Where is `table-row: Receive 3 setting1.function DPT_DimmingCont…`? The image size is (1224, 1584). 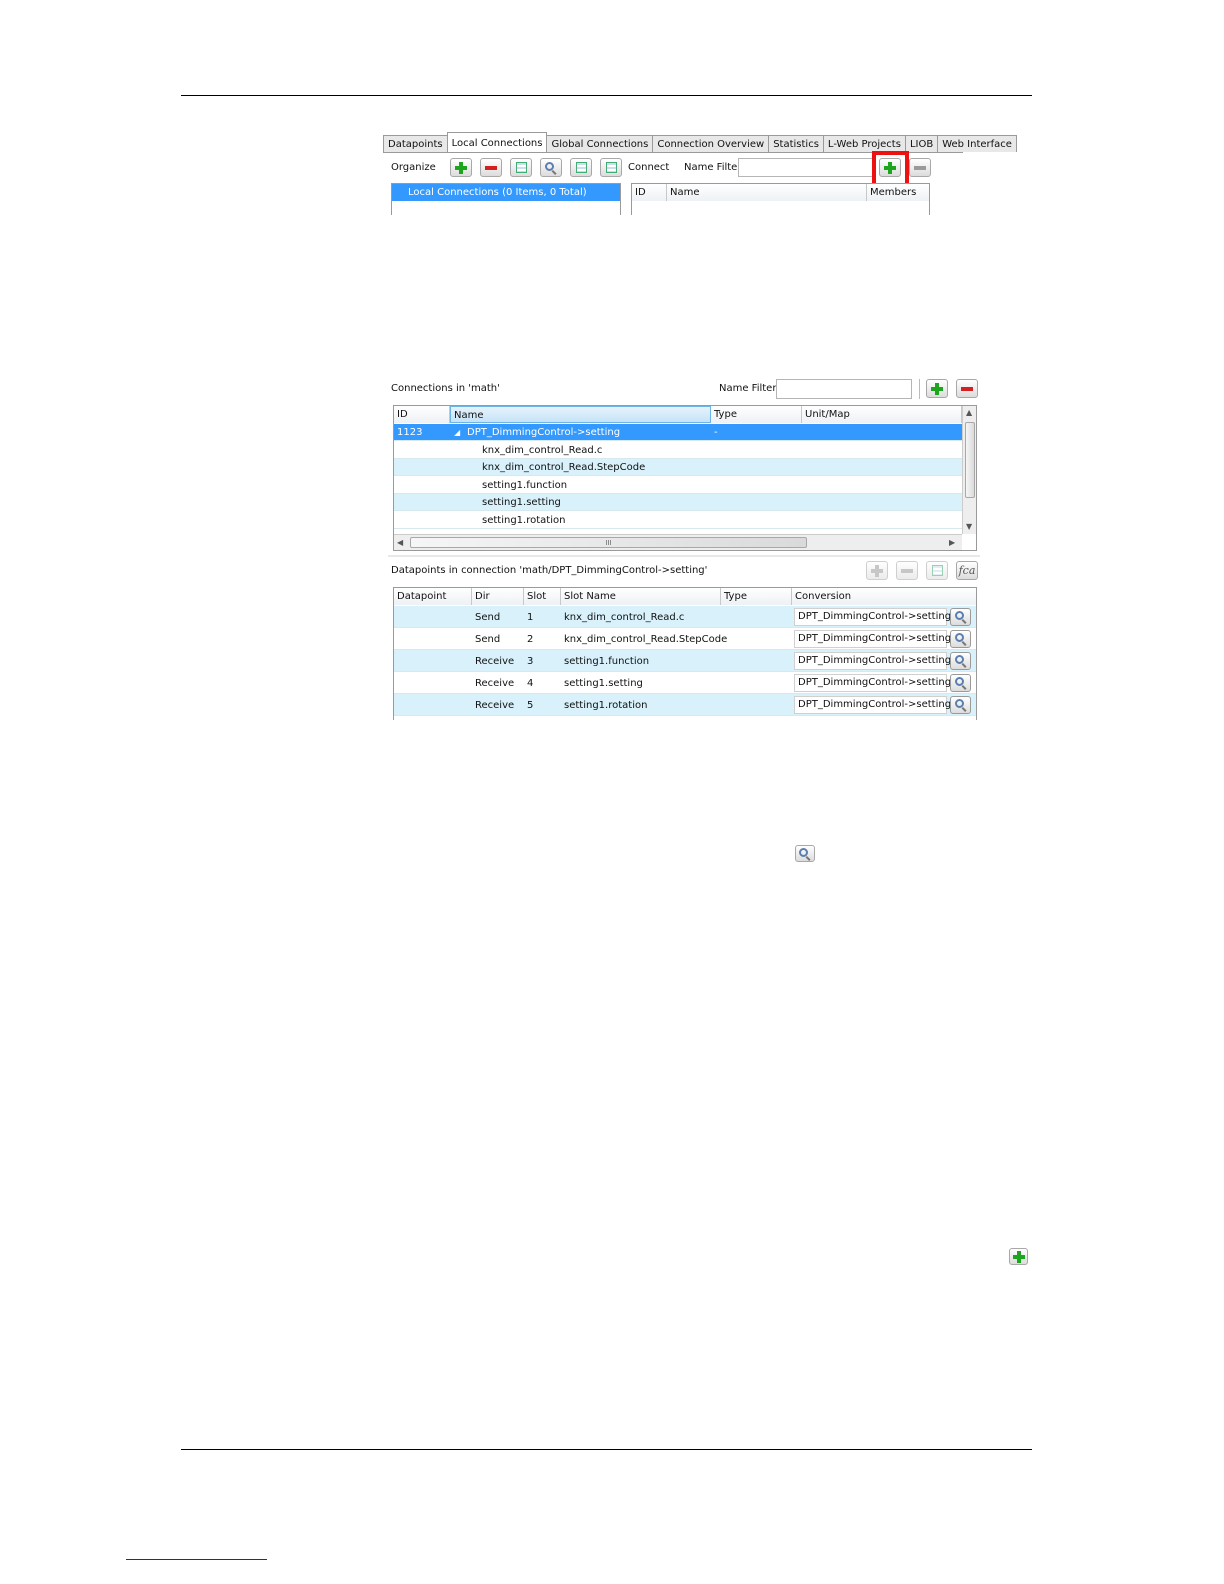
table-row: Receive 3 setting1.function DPT_DimmingCont… is located at coordinates (685, 661).